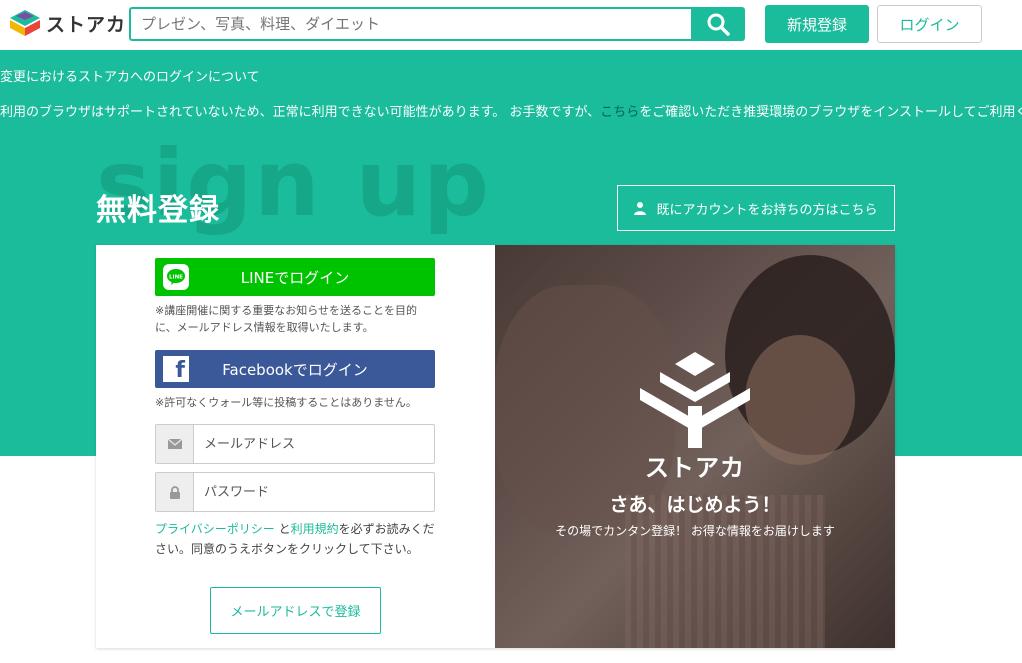  I want to click on site-logo: ストアカ, so click(66, 23).